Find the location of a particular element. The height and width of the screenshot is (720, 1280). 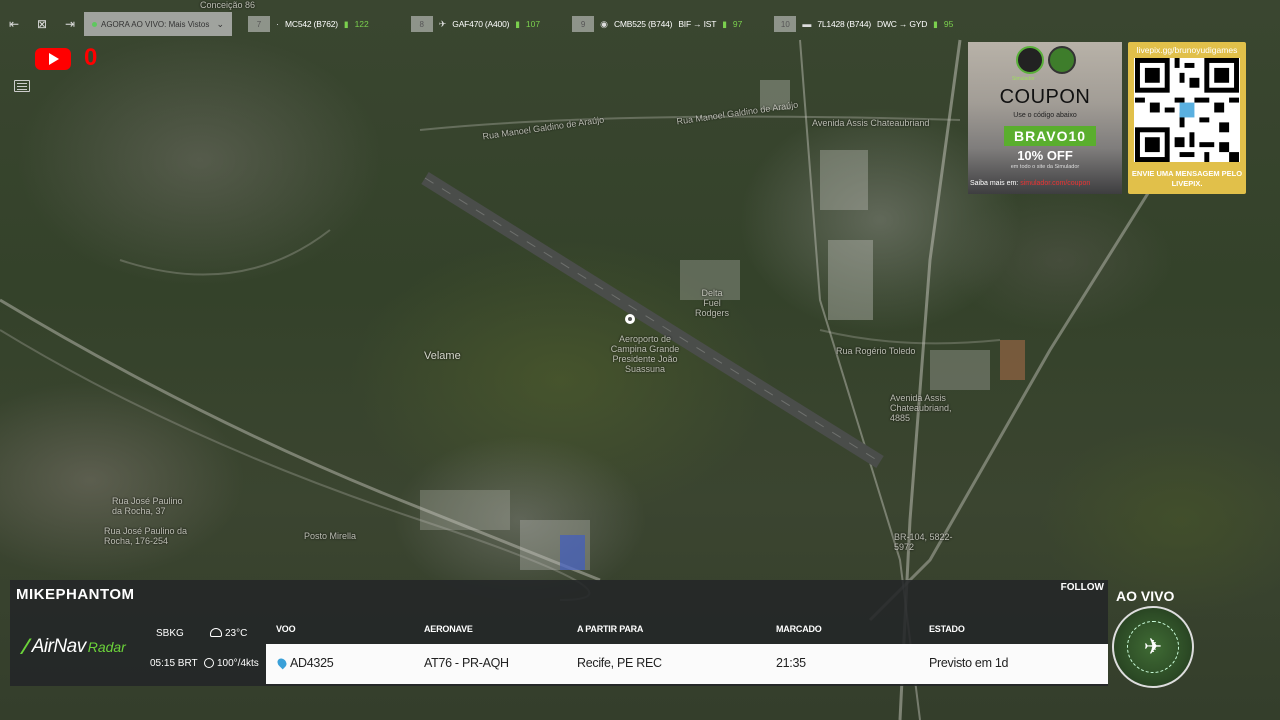

chevron-down-icon: ⌄ is located at coordinates (220, 23).